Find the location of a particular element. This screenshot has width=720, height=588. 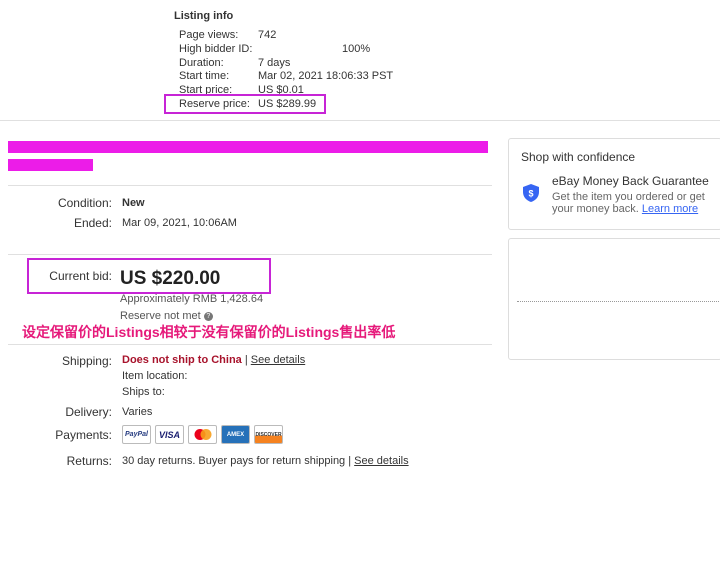

visa-icon: VISA is located at coordinates (169, 434).